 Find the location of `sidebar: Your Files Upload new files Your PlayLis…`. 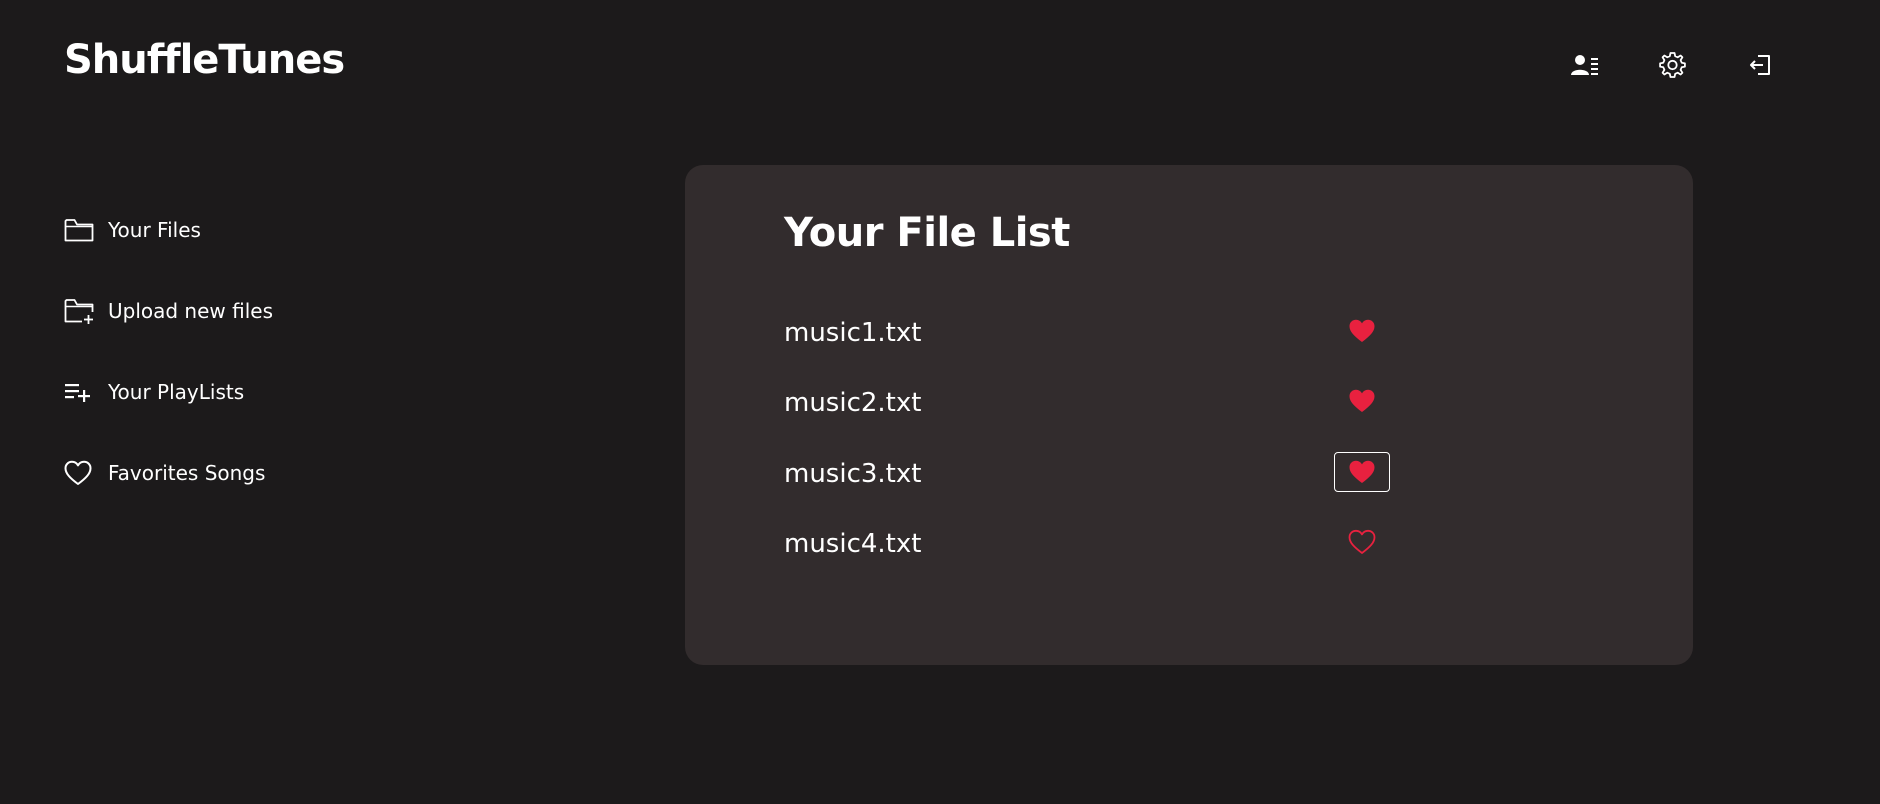

sidebar: Your Files Upload new files Your PlayLis… is located at coordinates (244, 372).